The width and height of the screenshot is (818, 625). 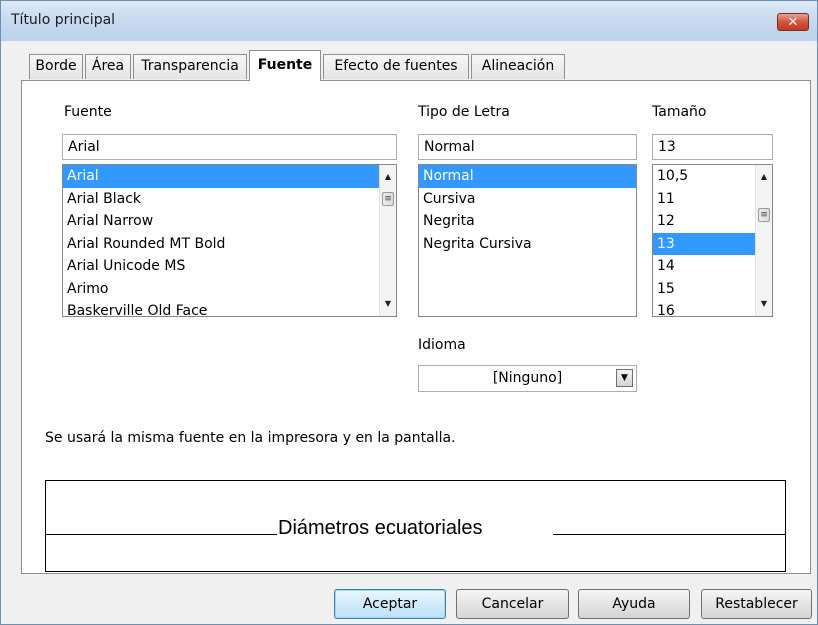 I want to click on close-button: ✕, so click(x=793, y=22).